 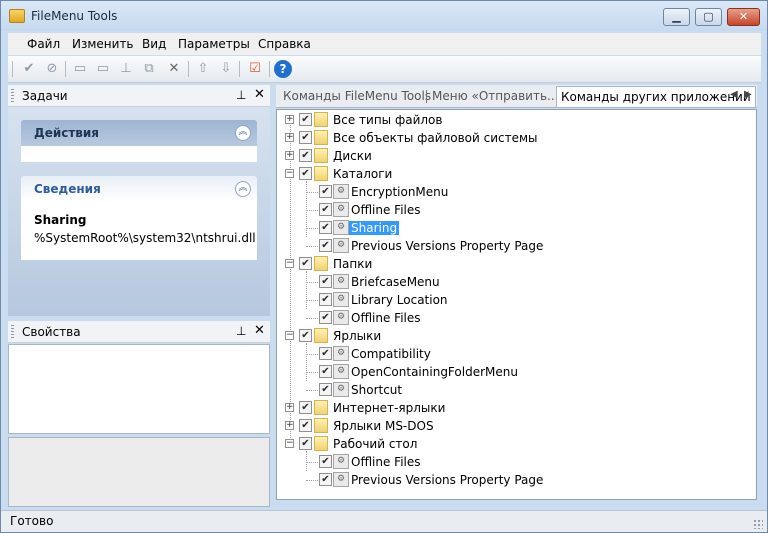 I want to click on tab-scroll-right-icon: ▶, so click(x=748, y=94).